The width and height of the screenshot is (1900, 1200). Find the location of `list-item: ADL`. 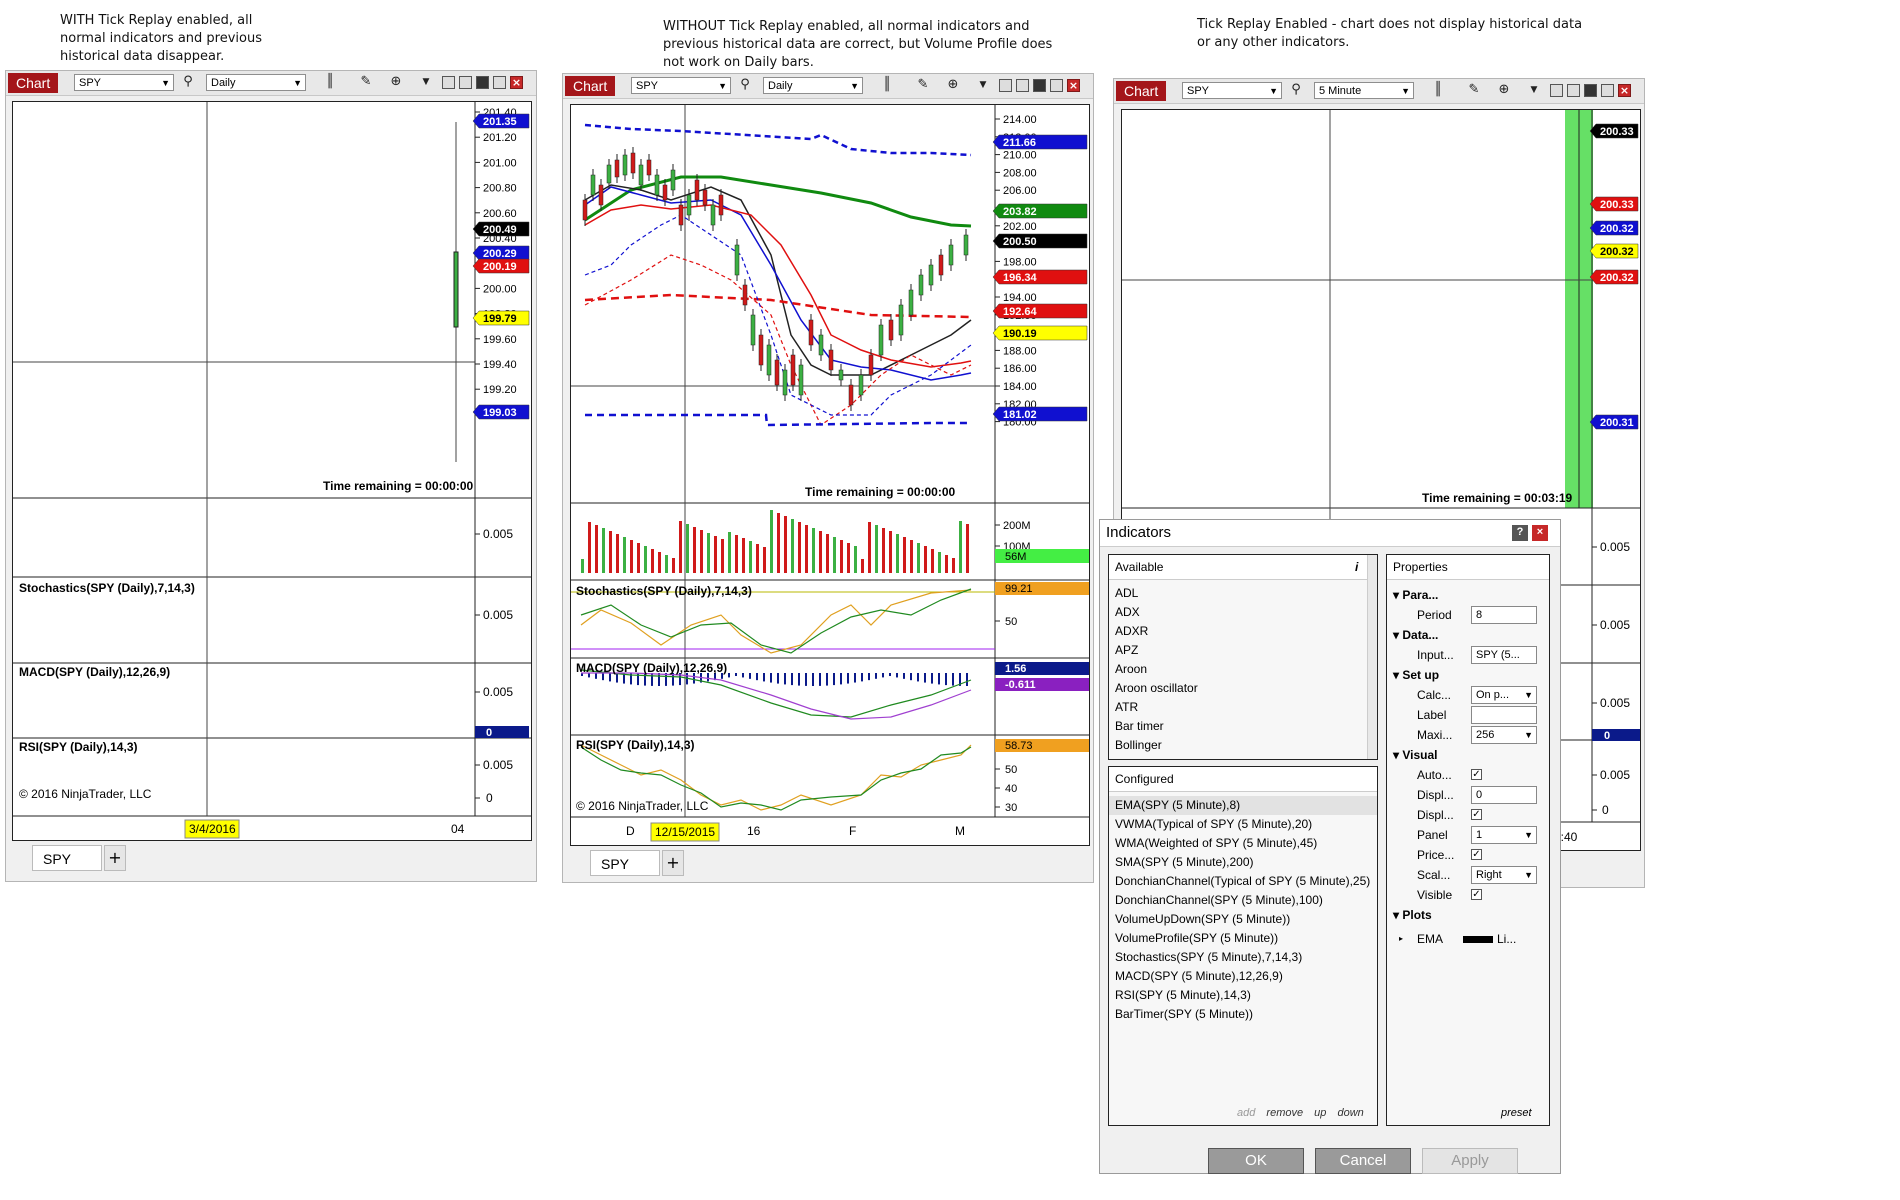

list-item: ADL is located at coordinates (1243, 593).